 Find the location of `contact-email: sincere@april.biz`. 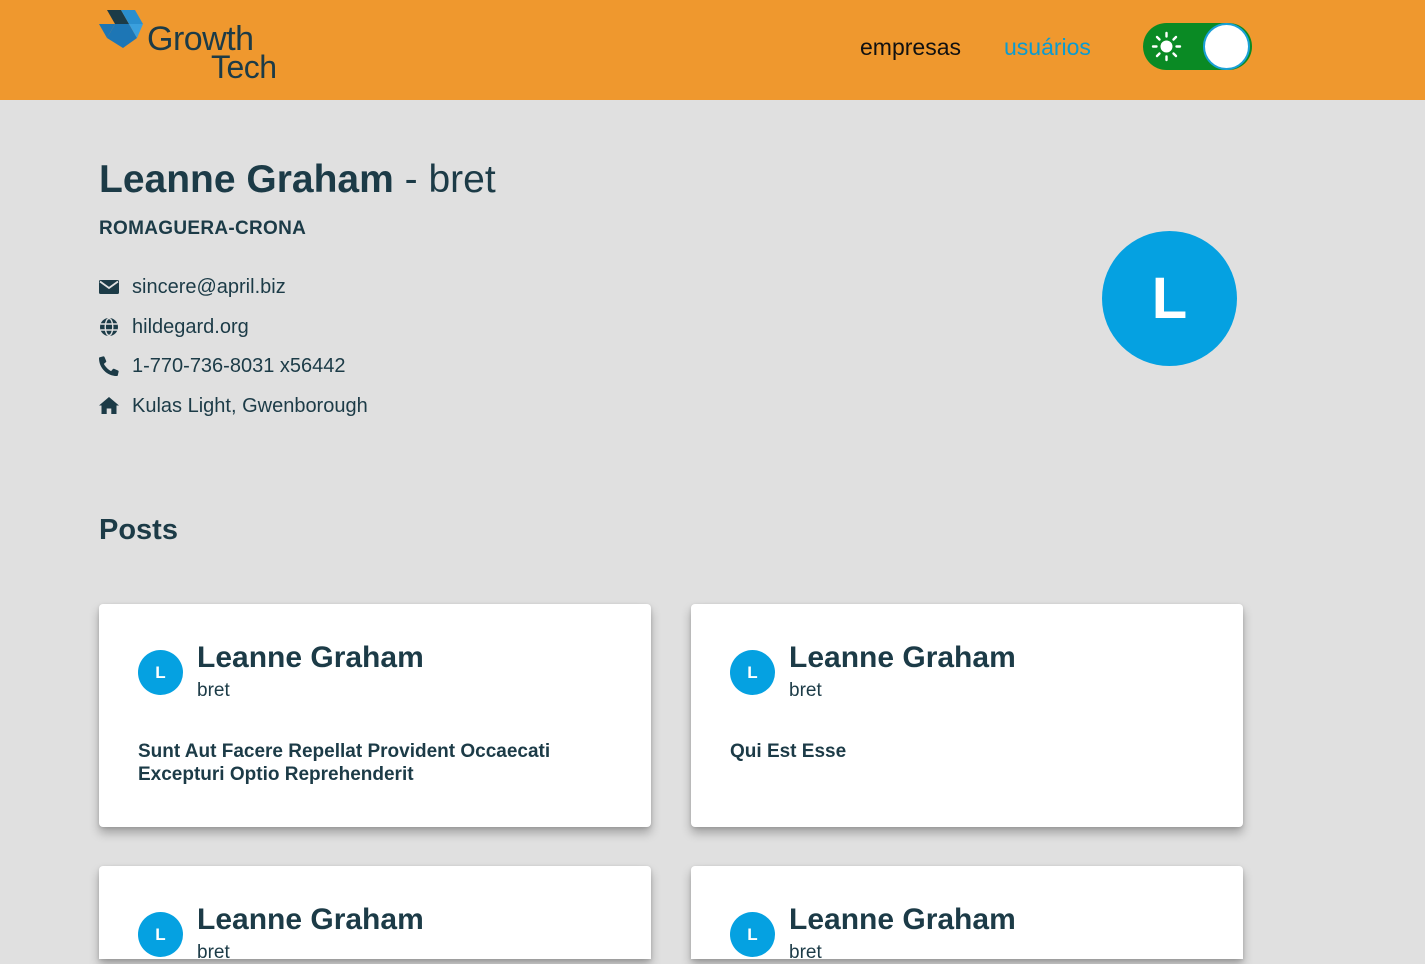

contact-email: sincere@april.biz is located at coordinates (192, 287).